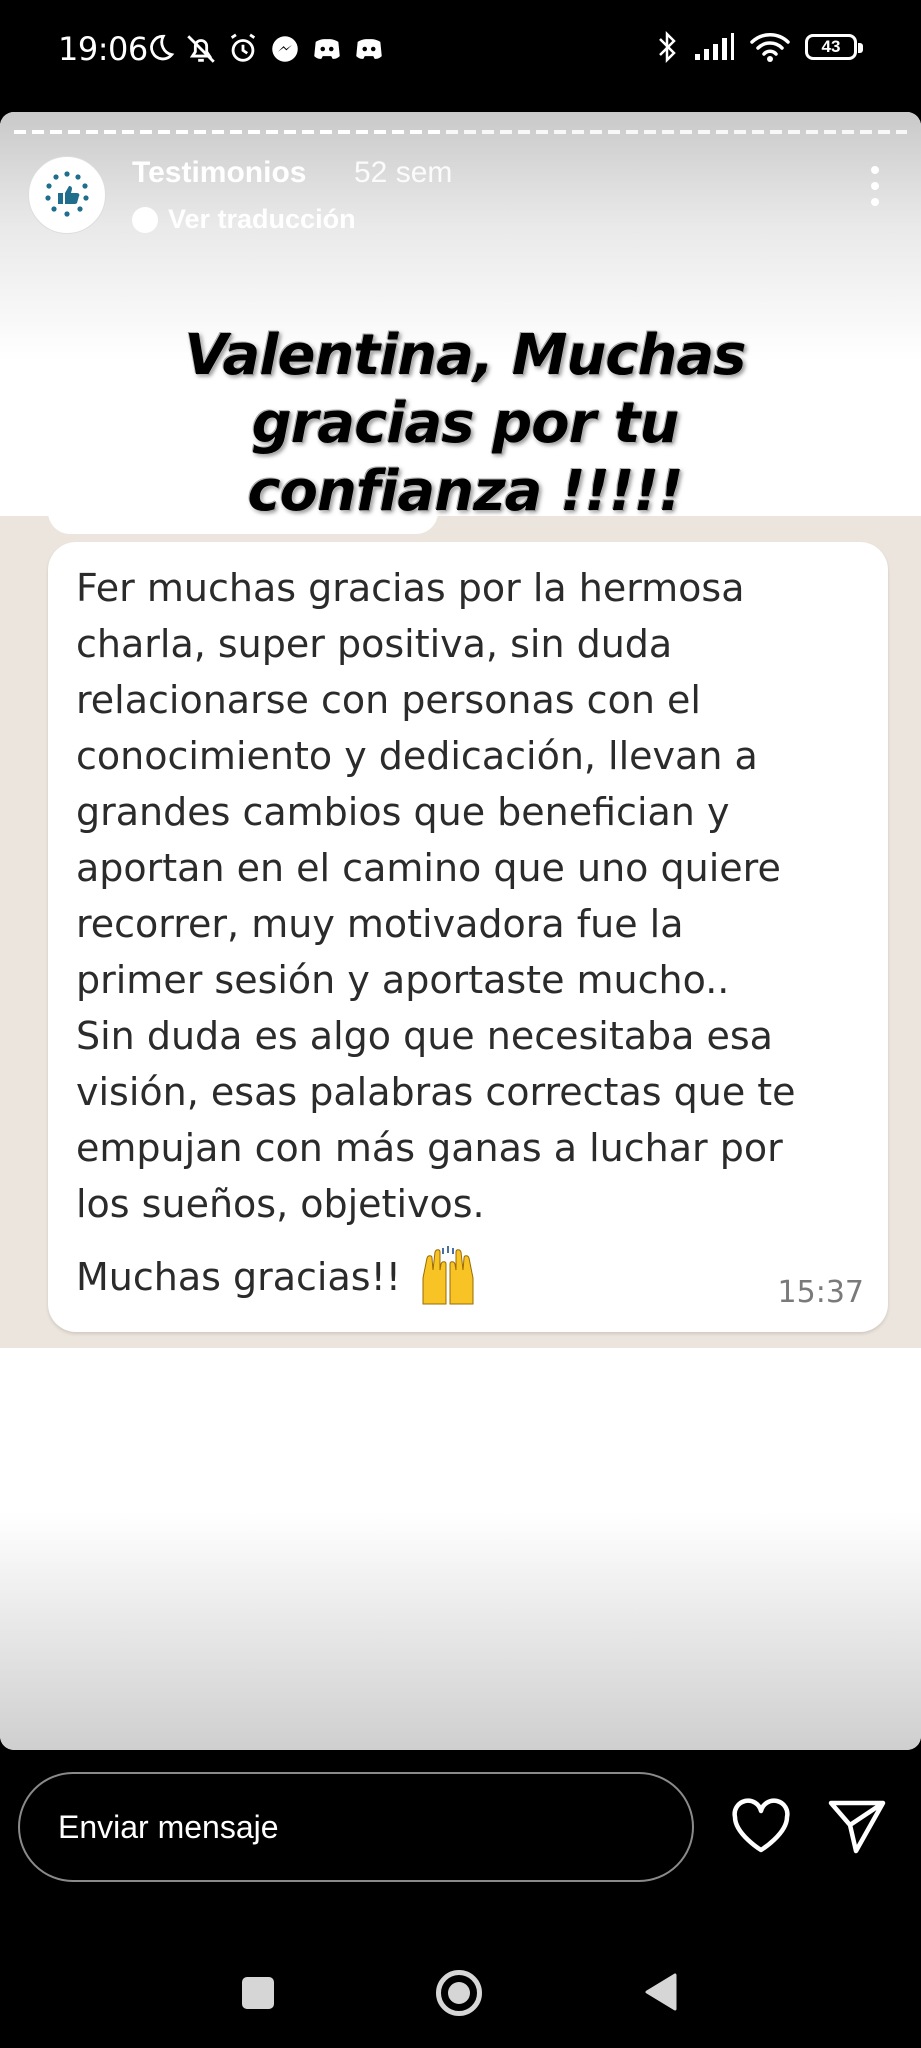 This screenshot has height=2048, width=921. Describe the element at coordinates (761, 1826) in the screenshot. I see `like-heart-icon` at that location.